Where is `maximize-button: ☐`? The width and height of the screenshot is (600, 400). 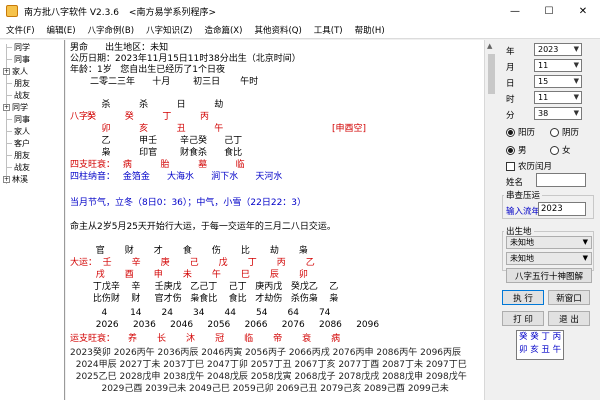 maximize-button: ☐ is located at coordinates (549, 11).